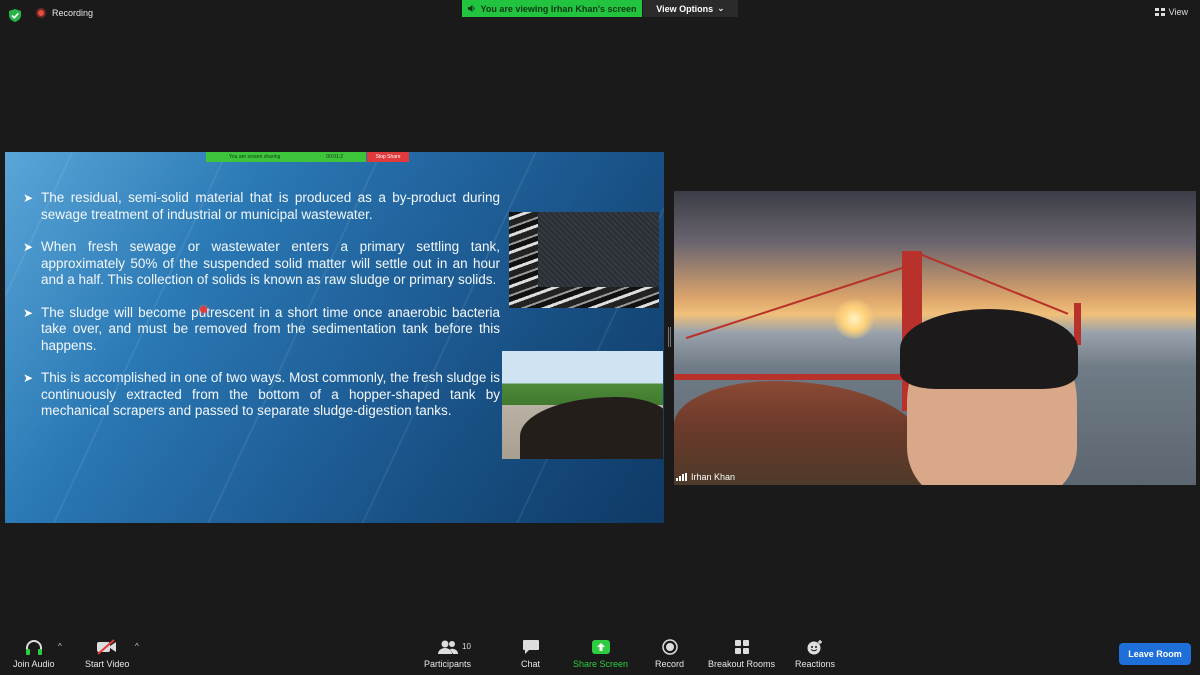 The width and height of the screenshot is (1200, 675). I want to click on gallery-view-icon, so click(1159, 12).